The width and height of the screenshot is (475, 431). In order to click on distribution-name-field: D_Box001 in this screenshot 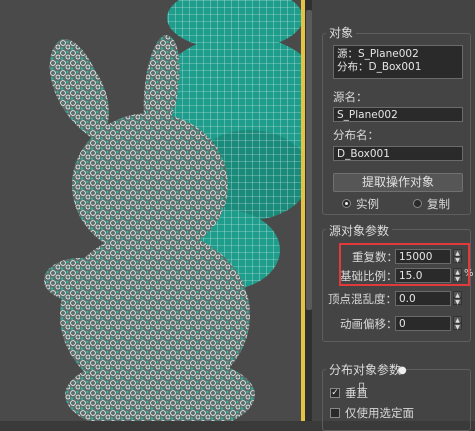, I will do `click(398, 153)`.